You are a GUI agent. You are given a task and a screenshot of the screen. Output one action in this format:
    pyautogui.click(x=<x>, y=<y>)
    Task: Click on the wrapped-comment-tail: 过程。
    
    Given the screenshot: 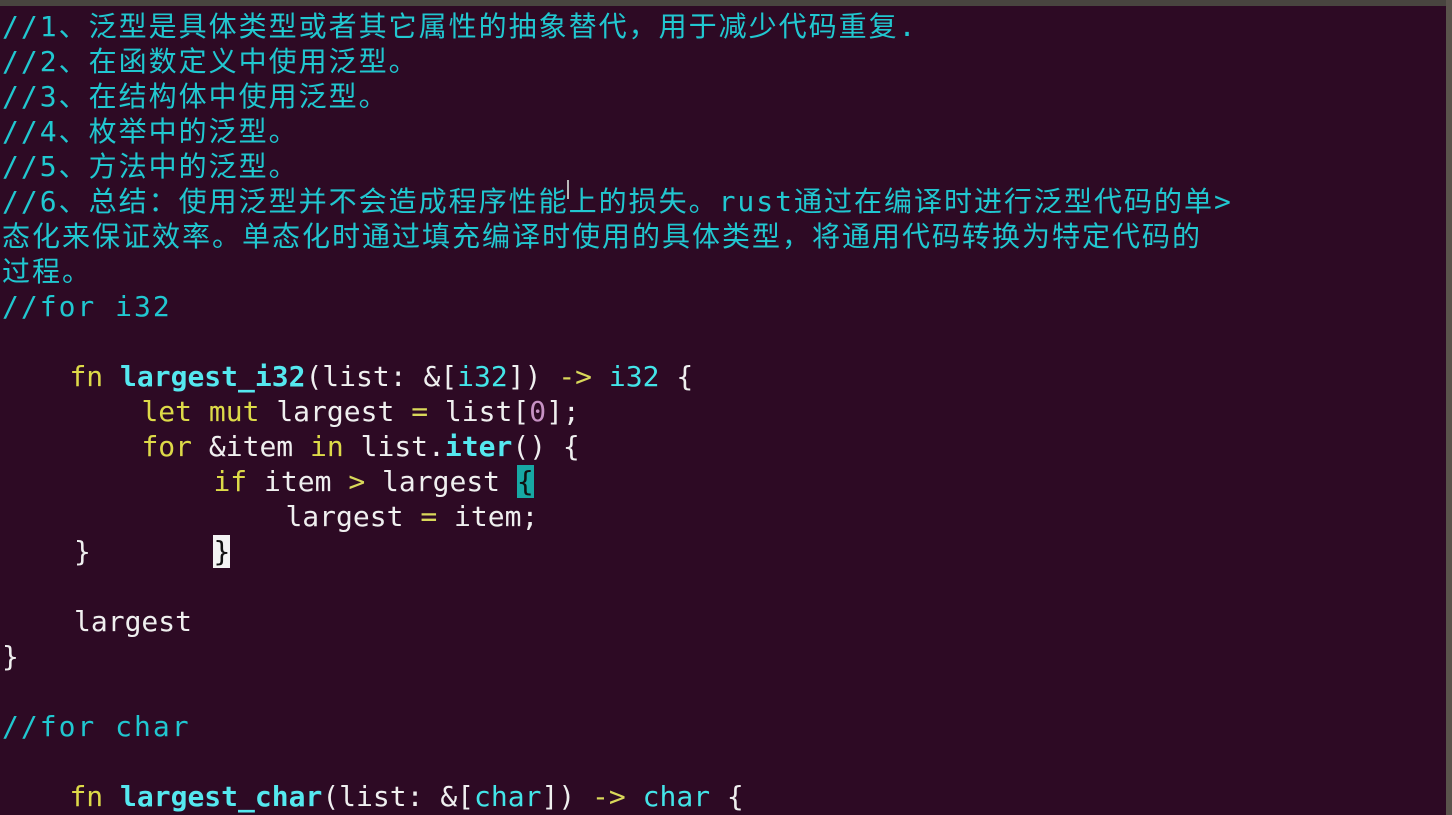 What is the action you would take?
    pyautogui.click(x=47, y=271)
    